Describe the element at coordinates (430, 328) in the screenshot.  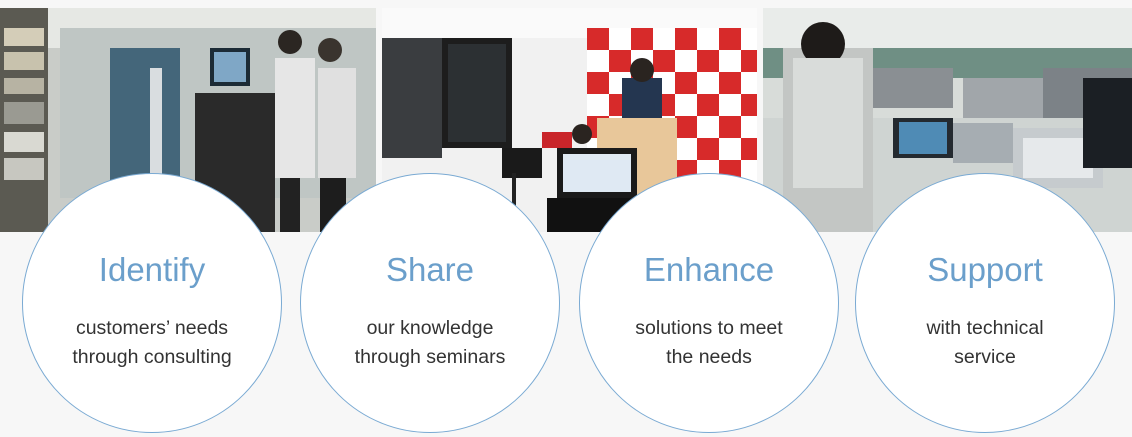
I see `step-description-line: our knowledge` at that location.